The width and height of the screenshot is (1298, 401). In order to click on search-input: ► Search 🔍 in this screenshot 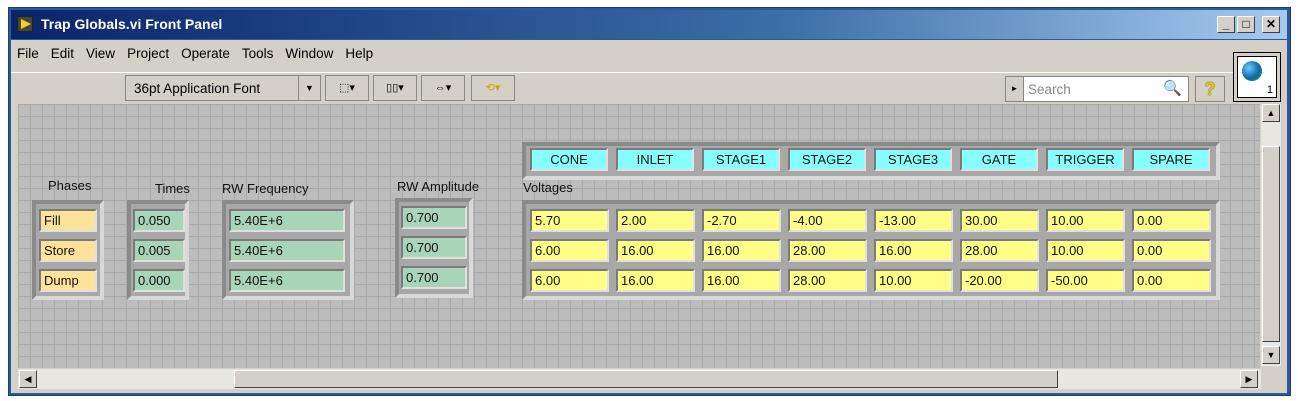, I will do `click(1097, 89)`.